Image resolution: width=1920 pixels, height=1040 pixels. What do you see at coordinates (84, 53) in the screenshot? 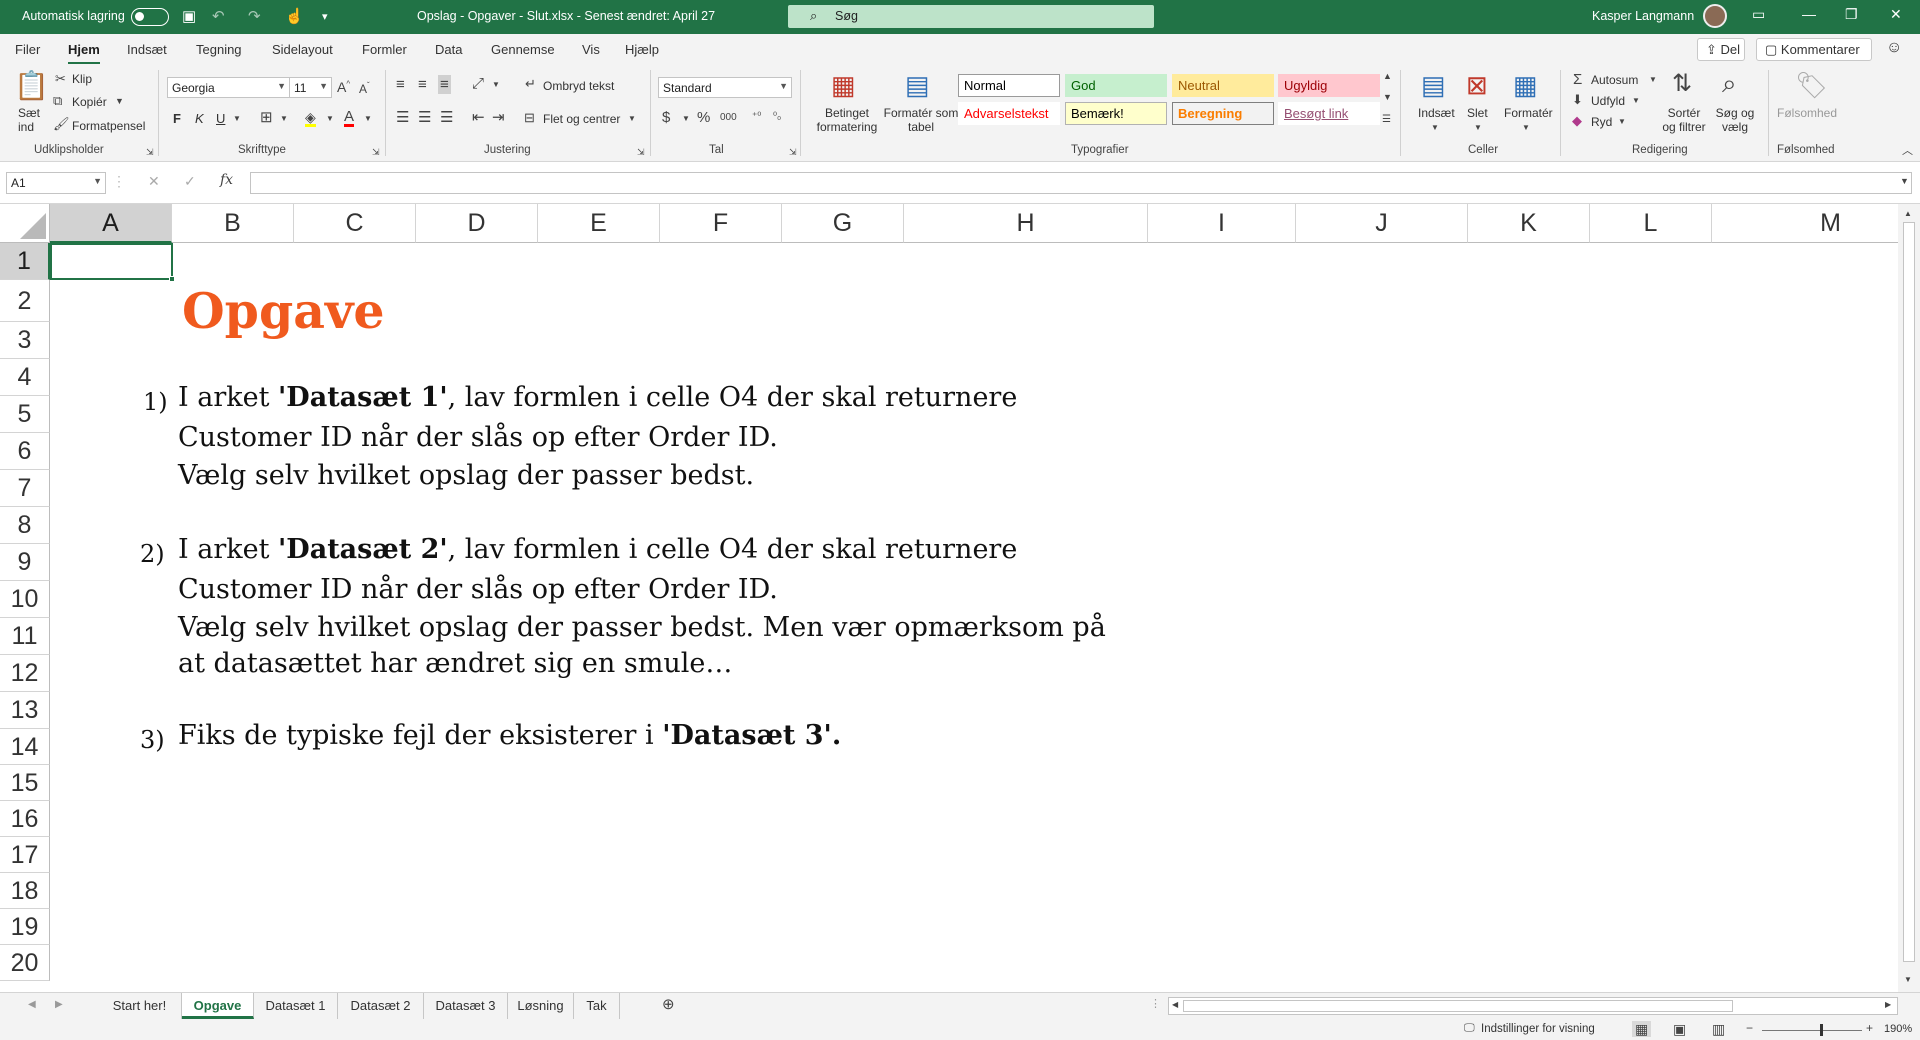
I see `tab-hjem: Hjem` at bounding box center [84, 53].